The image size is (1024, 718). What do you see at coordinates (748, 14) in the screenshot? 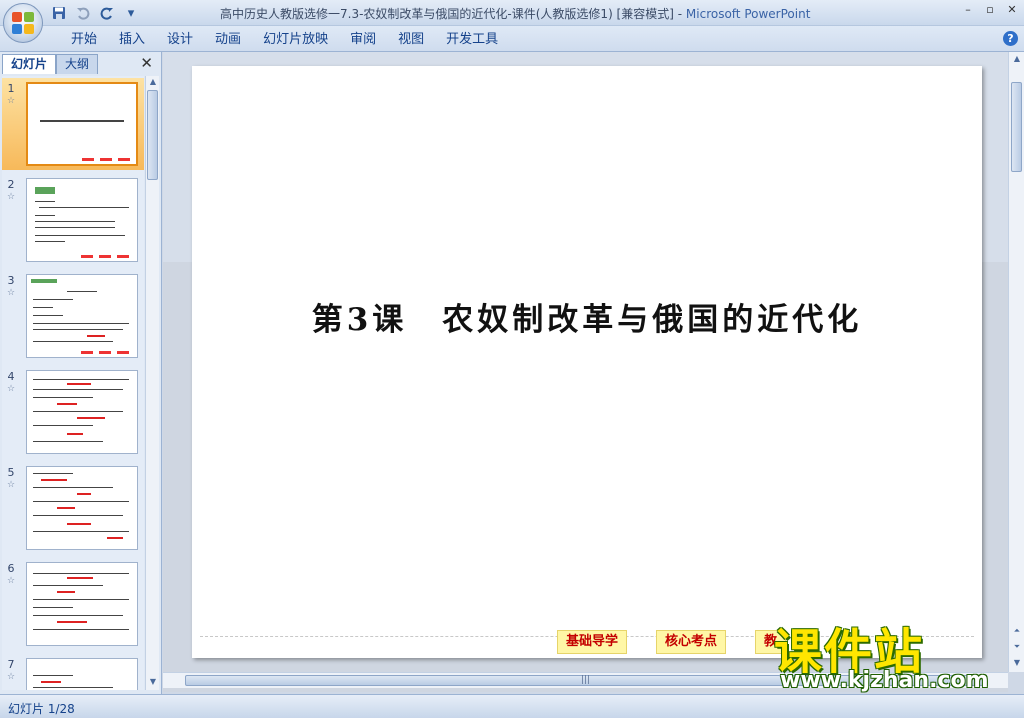
I see `app-name: Microsoft PowerPoint` at bounding box center [748, 14].